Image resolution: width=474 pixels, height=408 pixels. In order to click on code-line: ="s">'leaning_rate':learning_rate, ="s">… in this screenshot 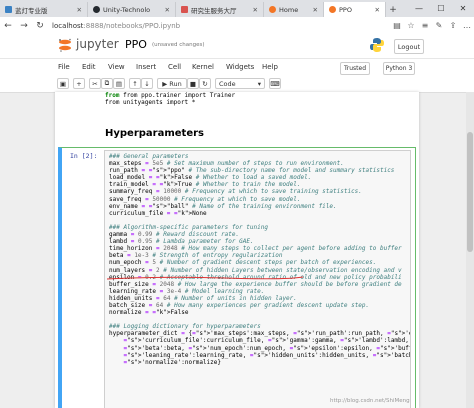, I will do `click(266, 355)`.